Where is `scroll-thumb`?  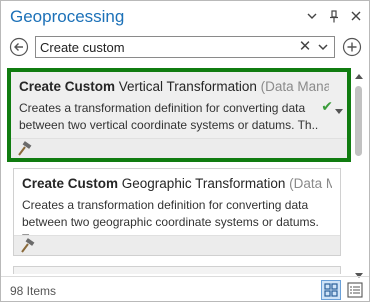
scroll-thumb is located at coordinates (358, 121).